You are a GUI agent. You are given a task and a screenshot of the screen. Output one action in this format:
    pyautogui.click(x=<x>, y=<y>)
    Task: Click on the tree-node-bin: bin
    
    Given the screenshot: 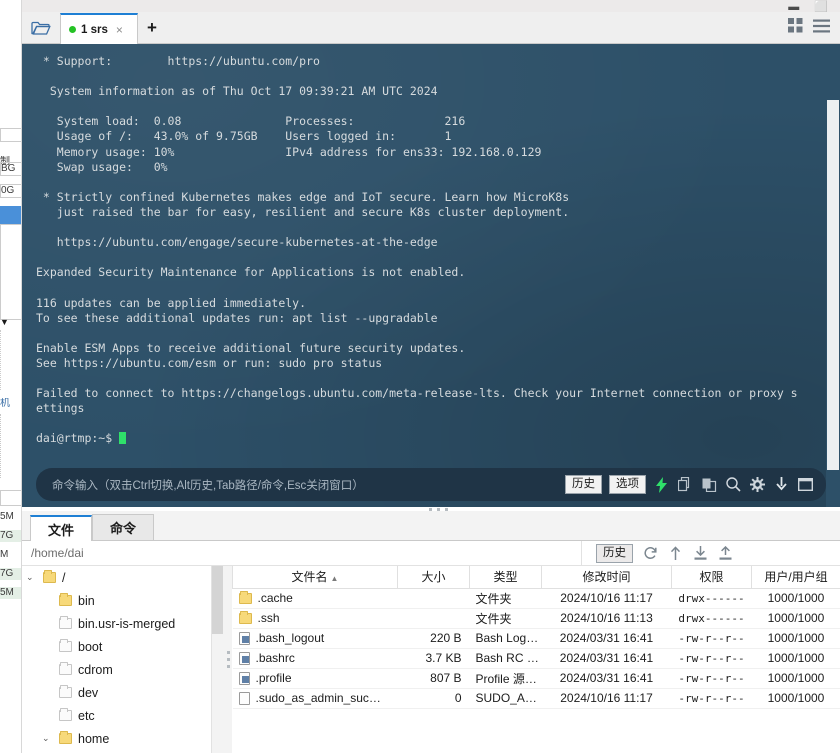 What is the action you would take?
    pyautogui.click(x=116, y=600)
    